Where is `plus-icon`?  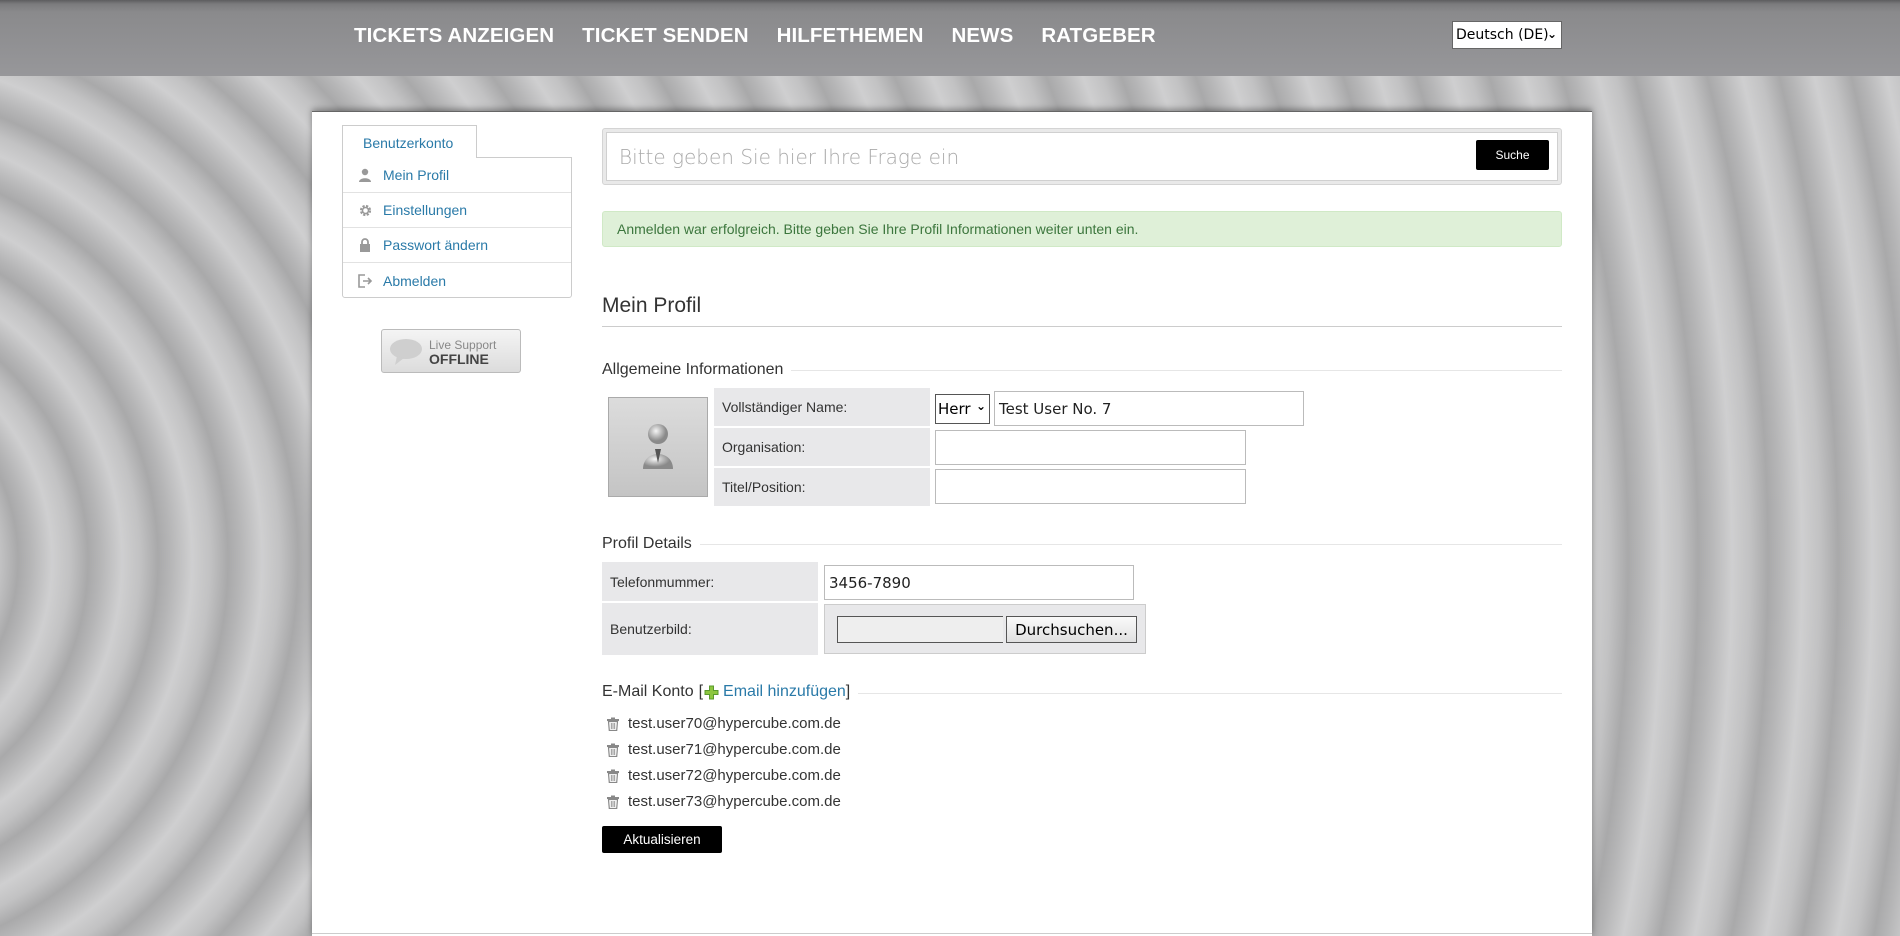 plus-icon is located at coordinates (711, 692).